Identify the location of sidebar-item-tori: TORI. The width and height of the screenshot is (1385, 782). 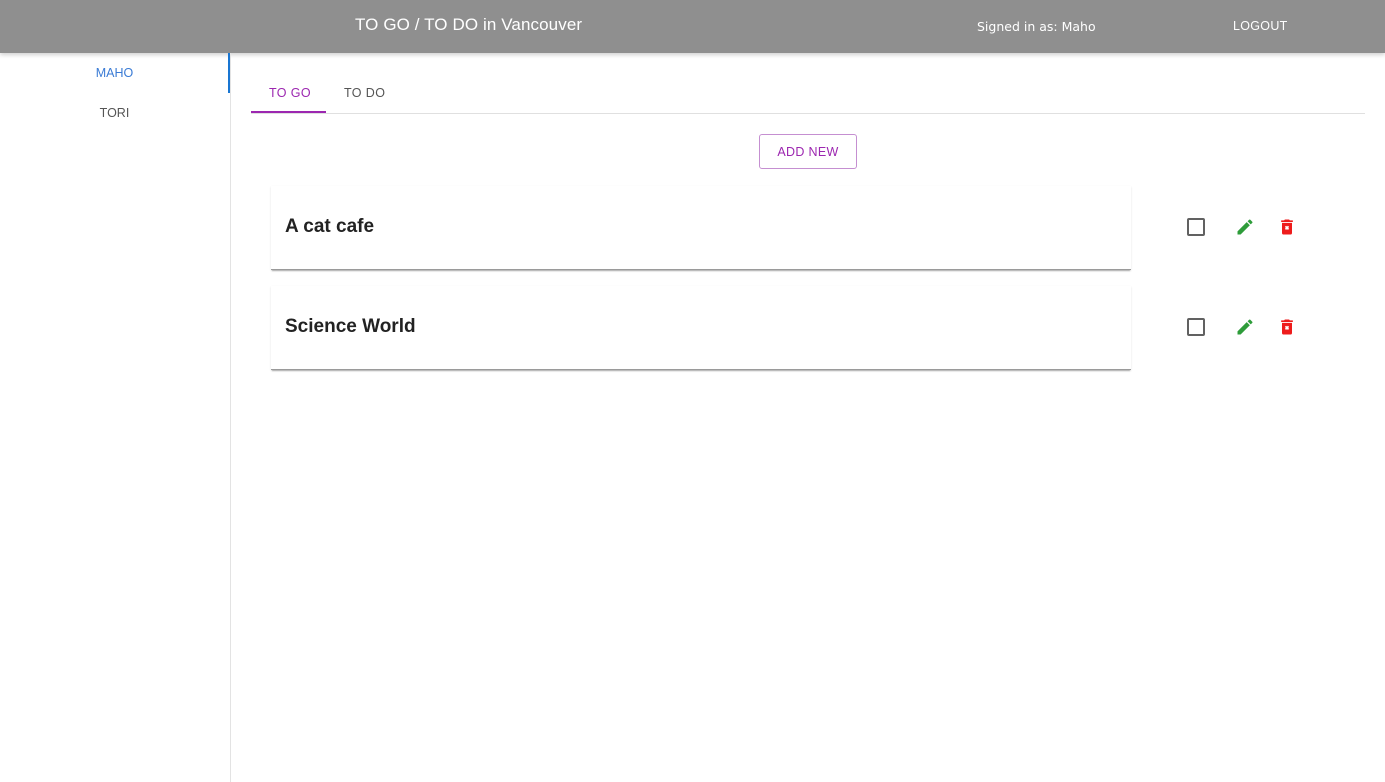
(114, 113).